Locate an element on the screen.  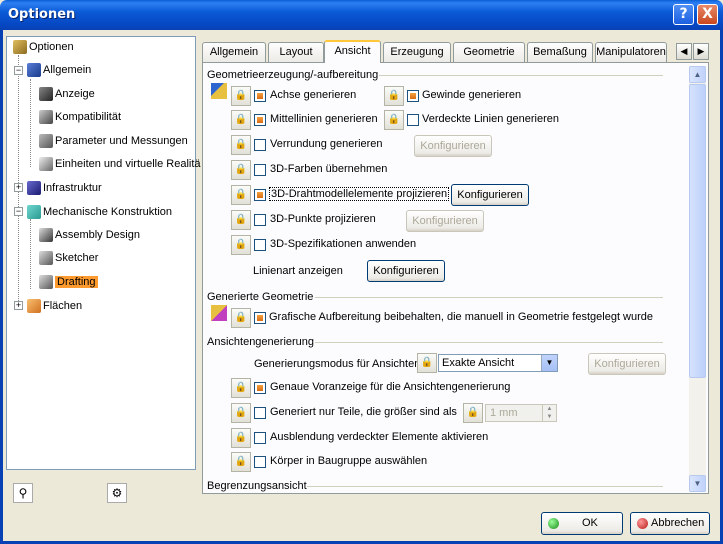
lock-mittellinien-icon: 🔒 is located at coordinates (241, 120).